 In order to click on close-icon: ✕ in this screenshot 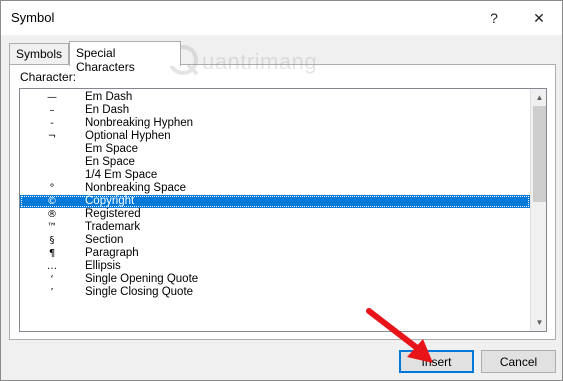, I will do `click(539, 17)`.